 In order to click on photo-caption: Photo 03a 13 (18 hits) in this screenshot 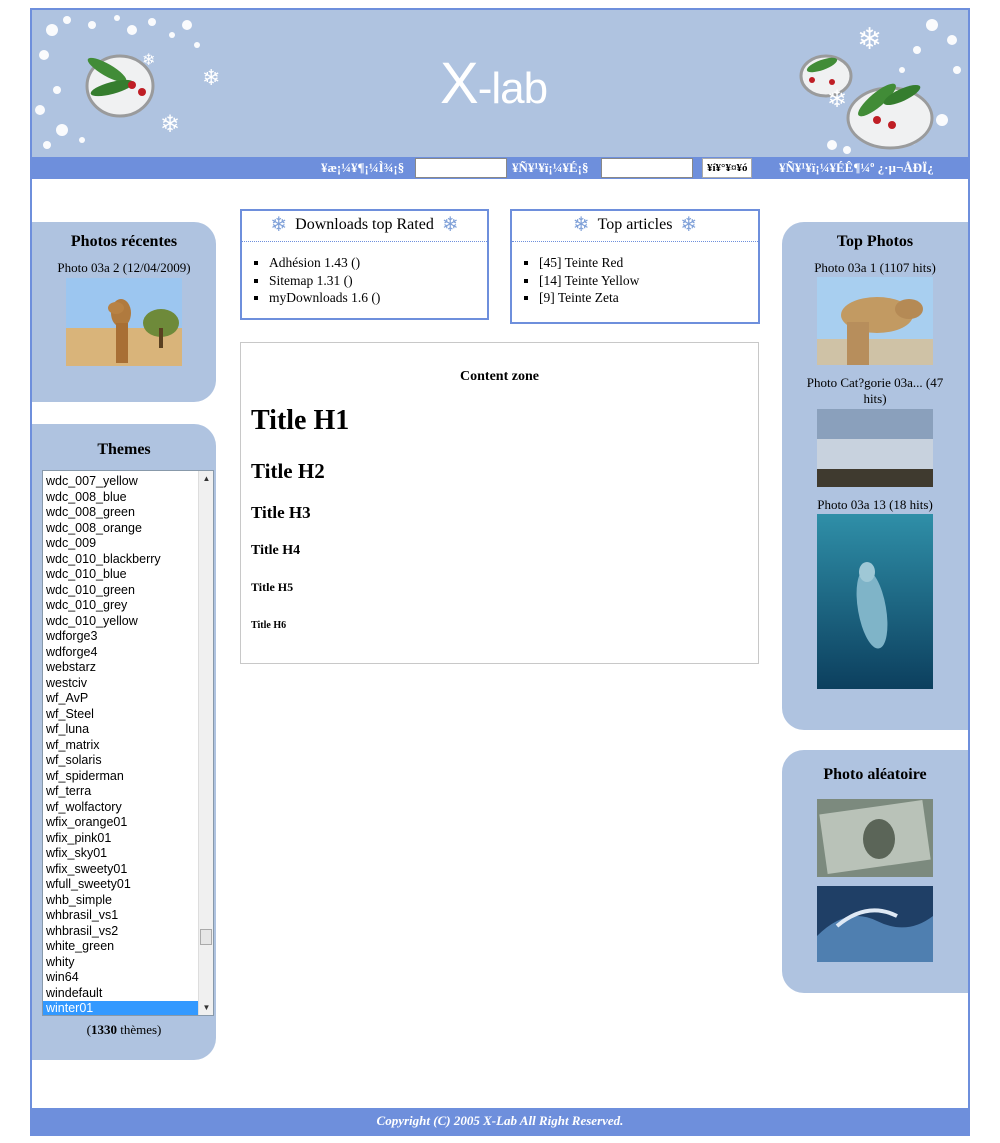, I will do `click(875, 505)`.